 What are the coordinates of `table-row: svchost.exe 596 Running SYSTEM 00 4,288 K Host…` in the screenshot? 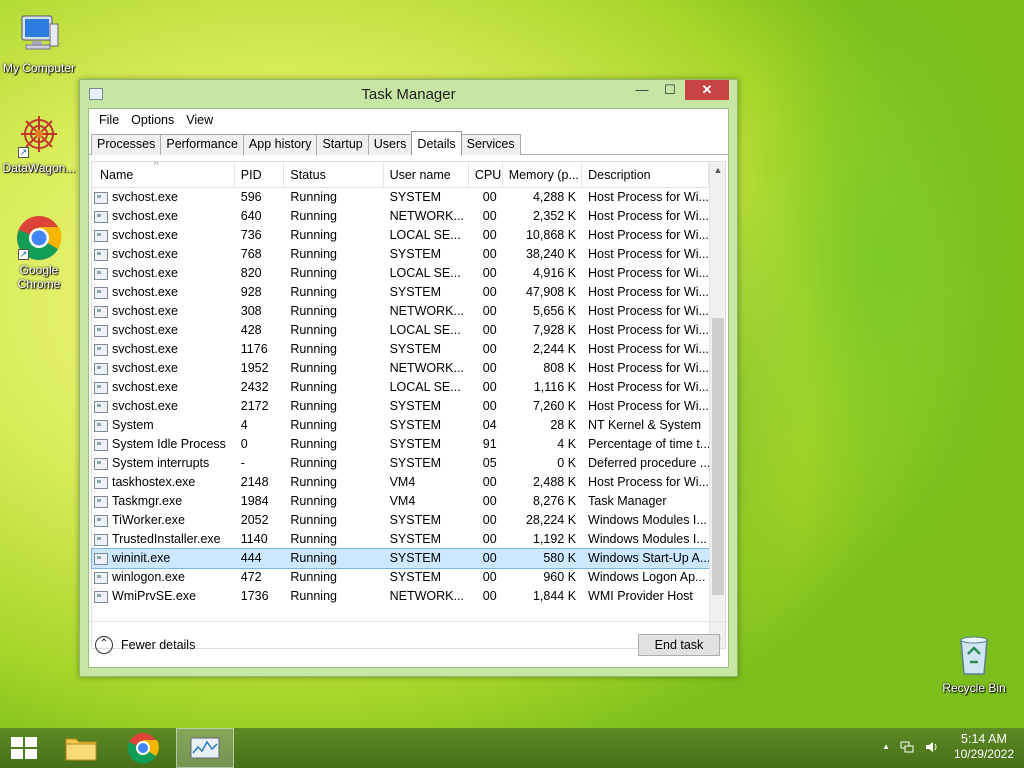 It's located at (400, 197).